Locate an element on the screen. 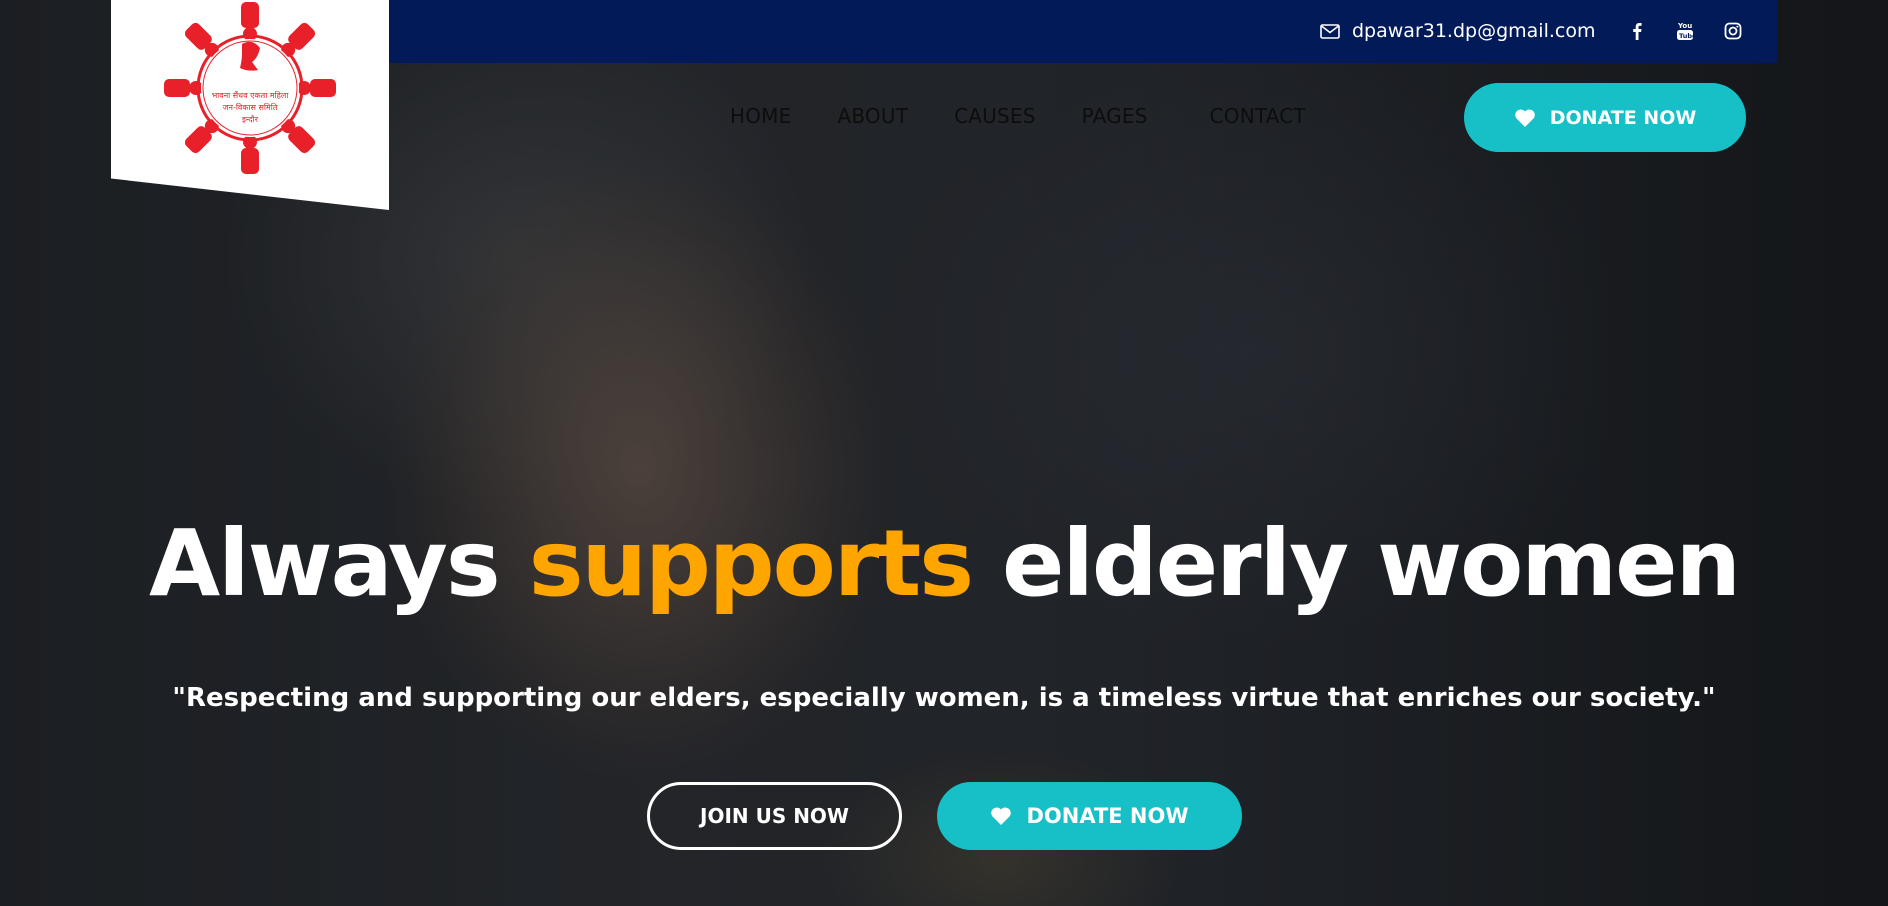  hero-donate-button: DONATE NOW is located at coordinates (1089, 816).